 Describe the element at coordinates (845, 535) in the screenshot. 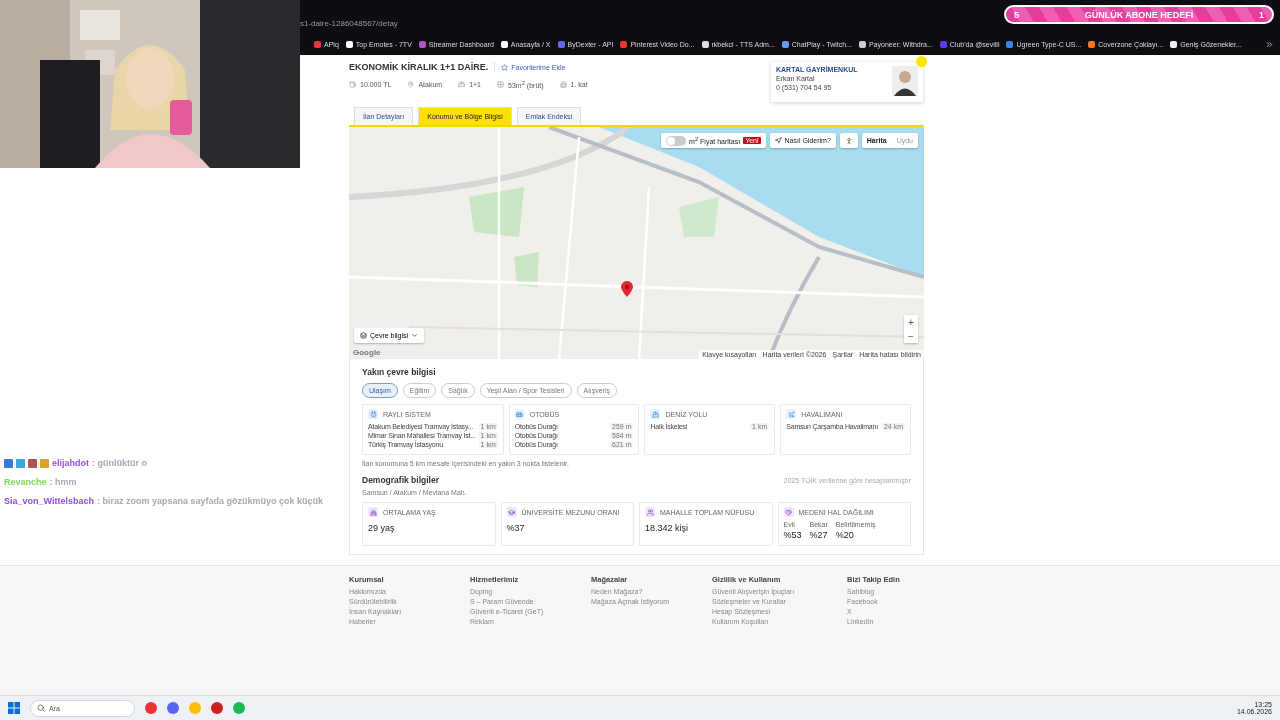

I see `stat-value: %20` at that location.